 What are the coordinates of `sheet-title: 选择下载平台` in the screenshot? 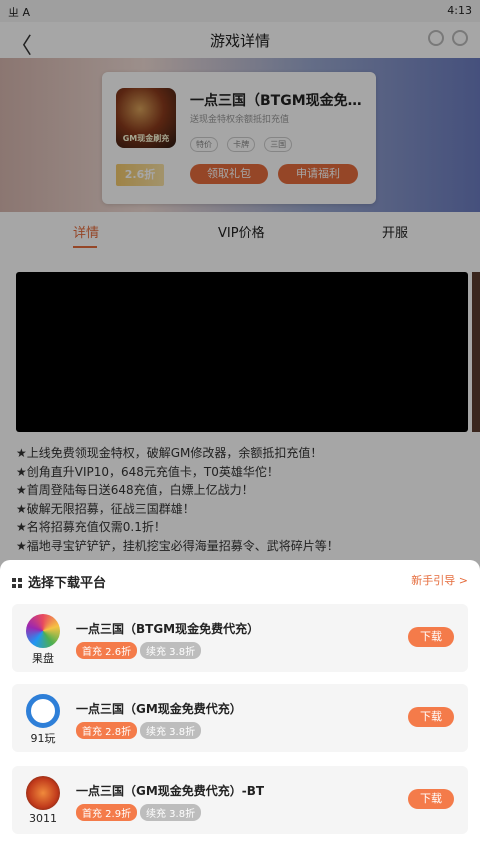 It's located at (59, 581).